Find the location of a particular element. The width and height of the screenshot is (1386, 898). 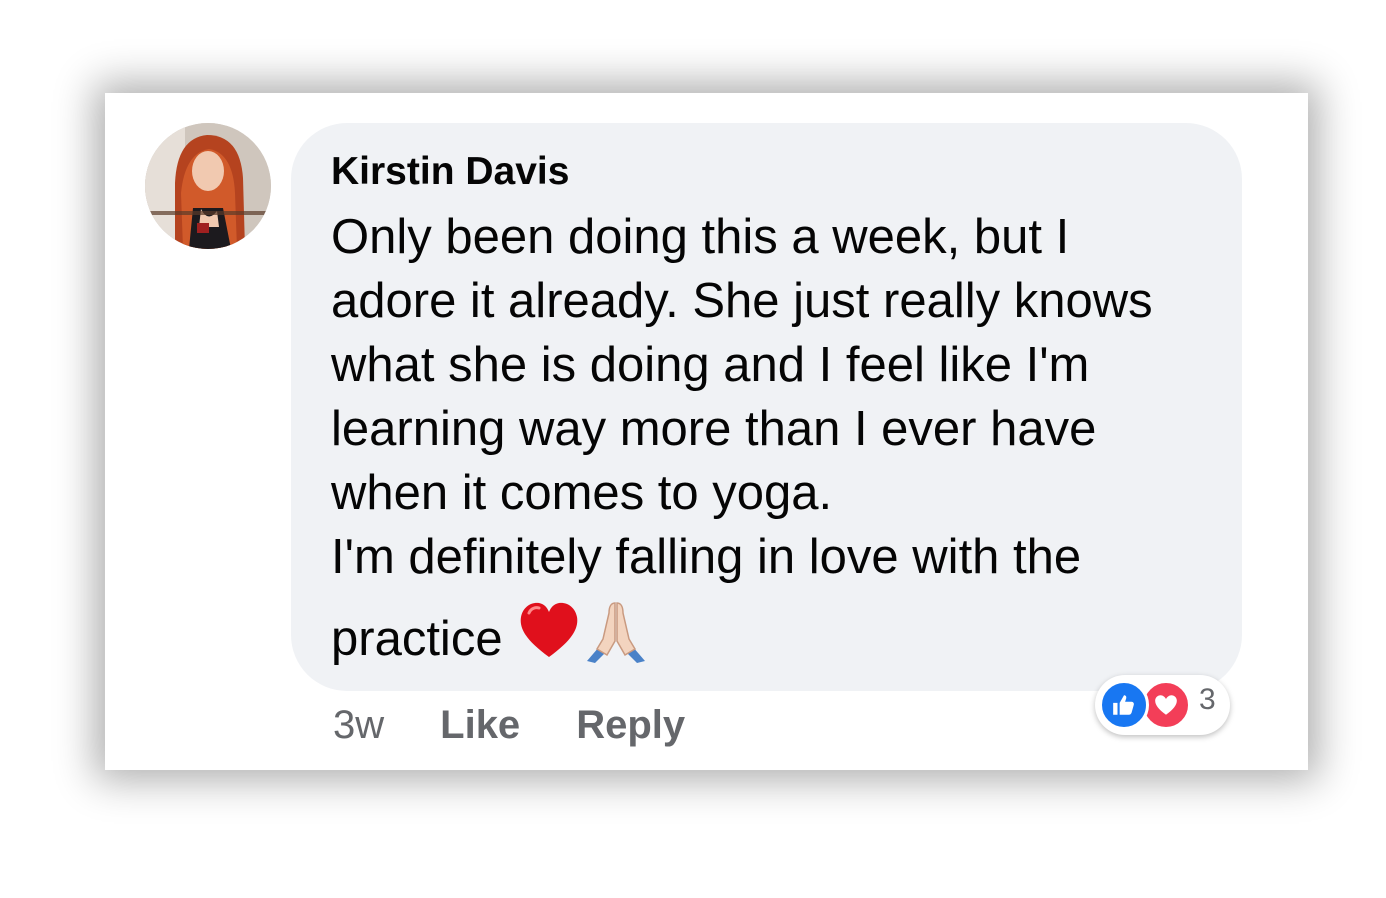

comment-line: adore it already. She just really knows is located at coordinates (742, 301).